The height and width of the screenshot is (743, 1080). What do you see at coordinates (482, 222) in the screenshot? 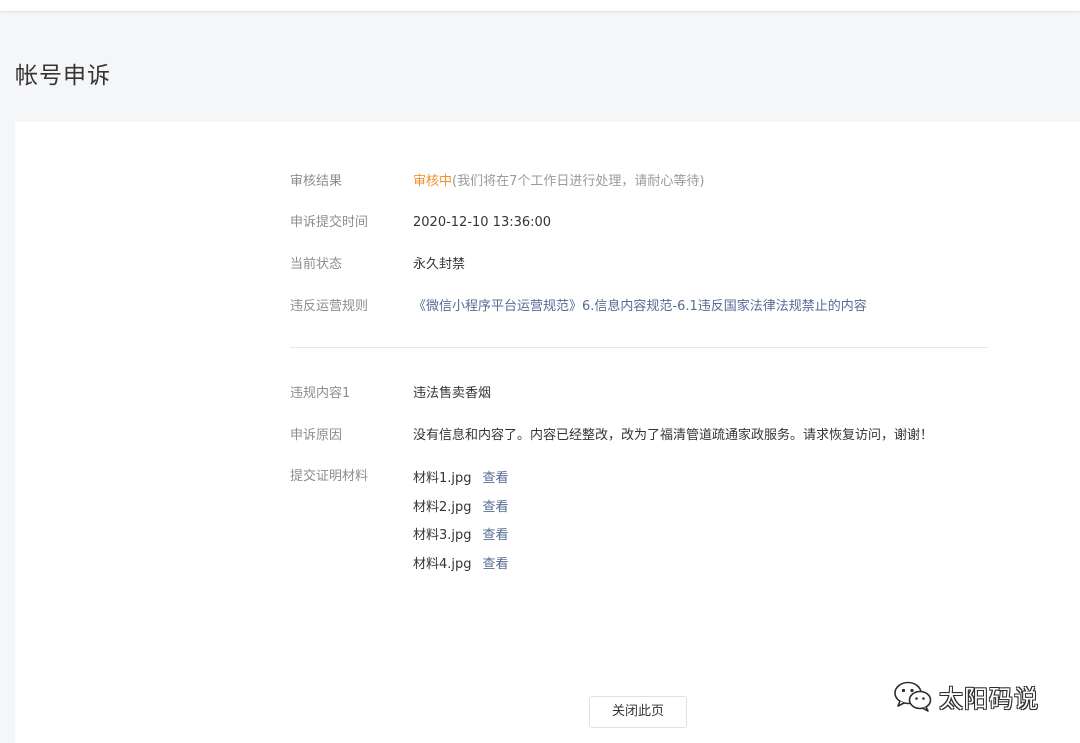
I see `submit-time-value: 2020-12-10 13:36:00` at bounding box center [482, 222].